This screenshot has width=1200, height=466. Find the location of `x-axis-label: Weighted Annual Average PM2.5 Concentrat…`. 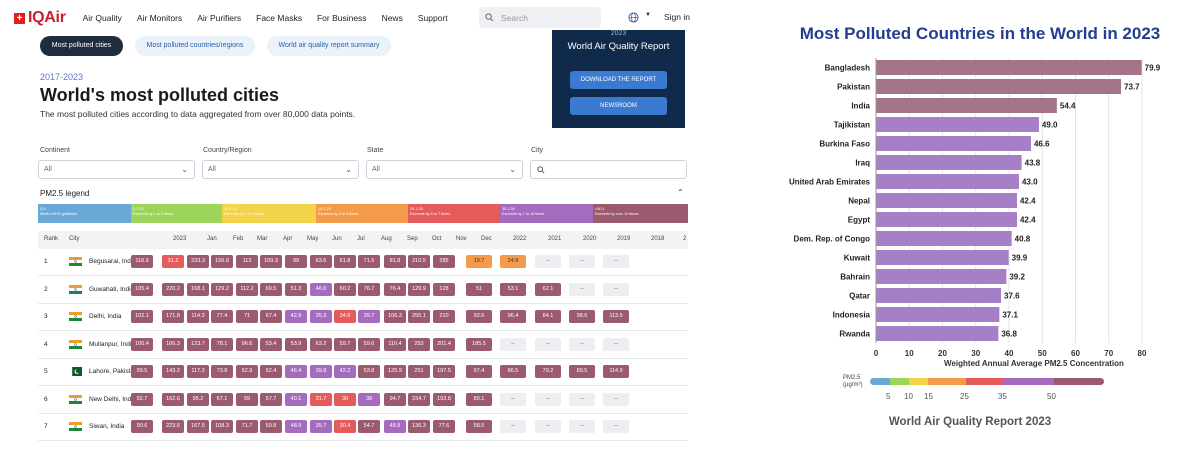

x-axis-label: Weighted Annual Average PM2.5 Concentrat… is located at coordinates (1034, 363).